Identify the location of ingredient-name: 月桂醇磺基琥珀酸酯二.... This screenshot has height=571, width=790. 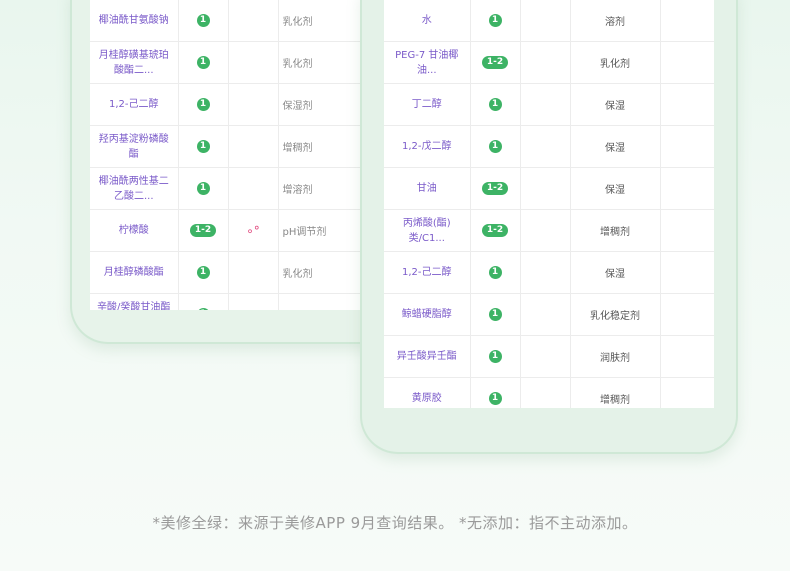
(134, 62).